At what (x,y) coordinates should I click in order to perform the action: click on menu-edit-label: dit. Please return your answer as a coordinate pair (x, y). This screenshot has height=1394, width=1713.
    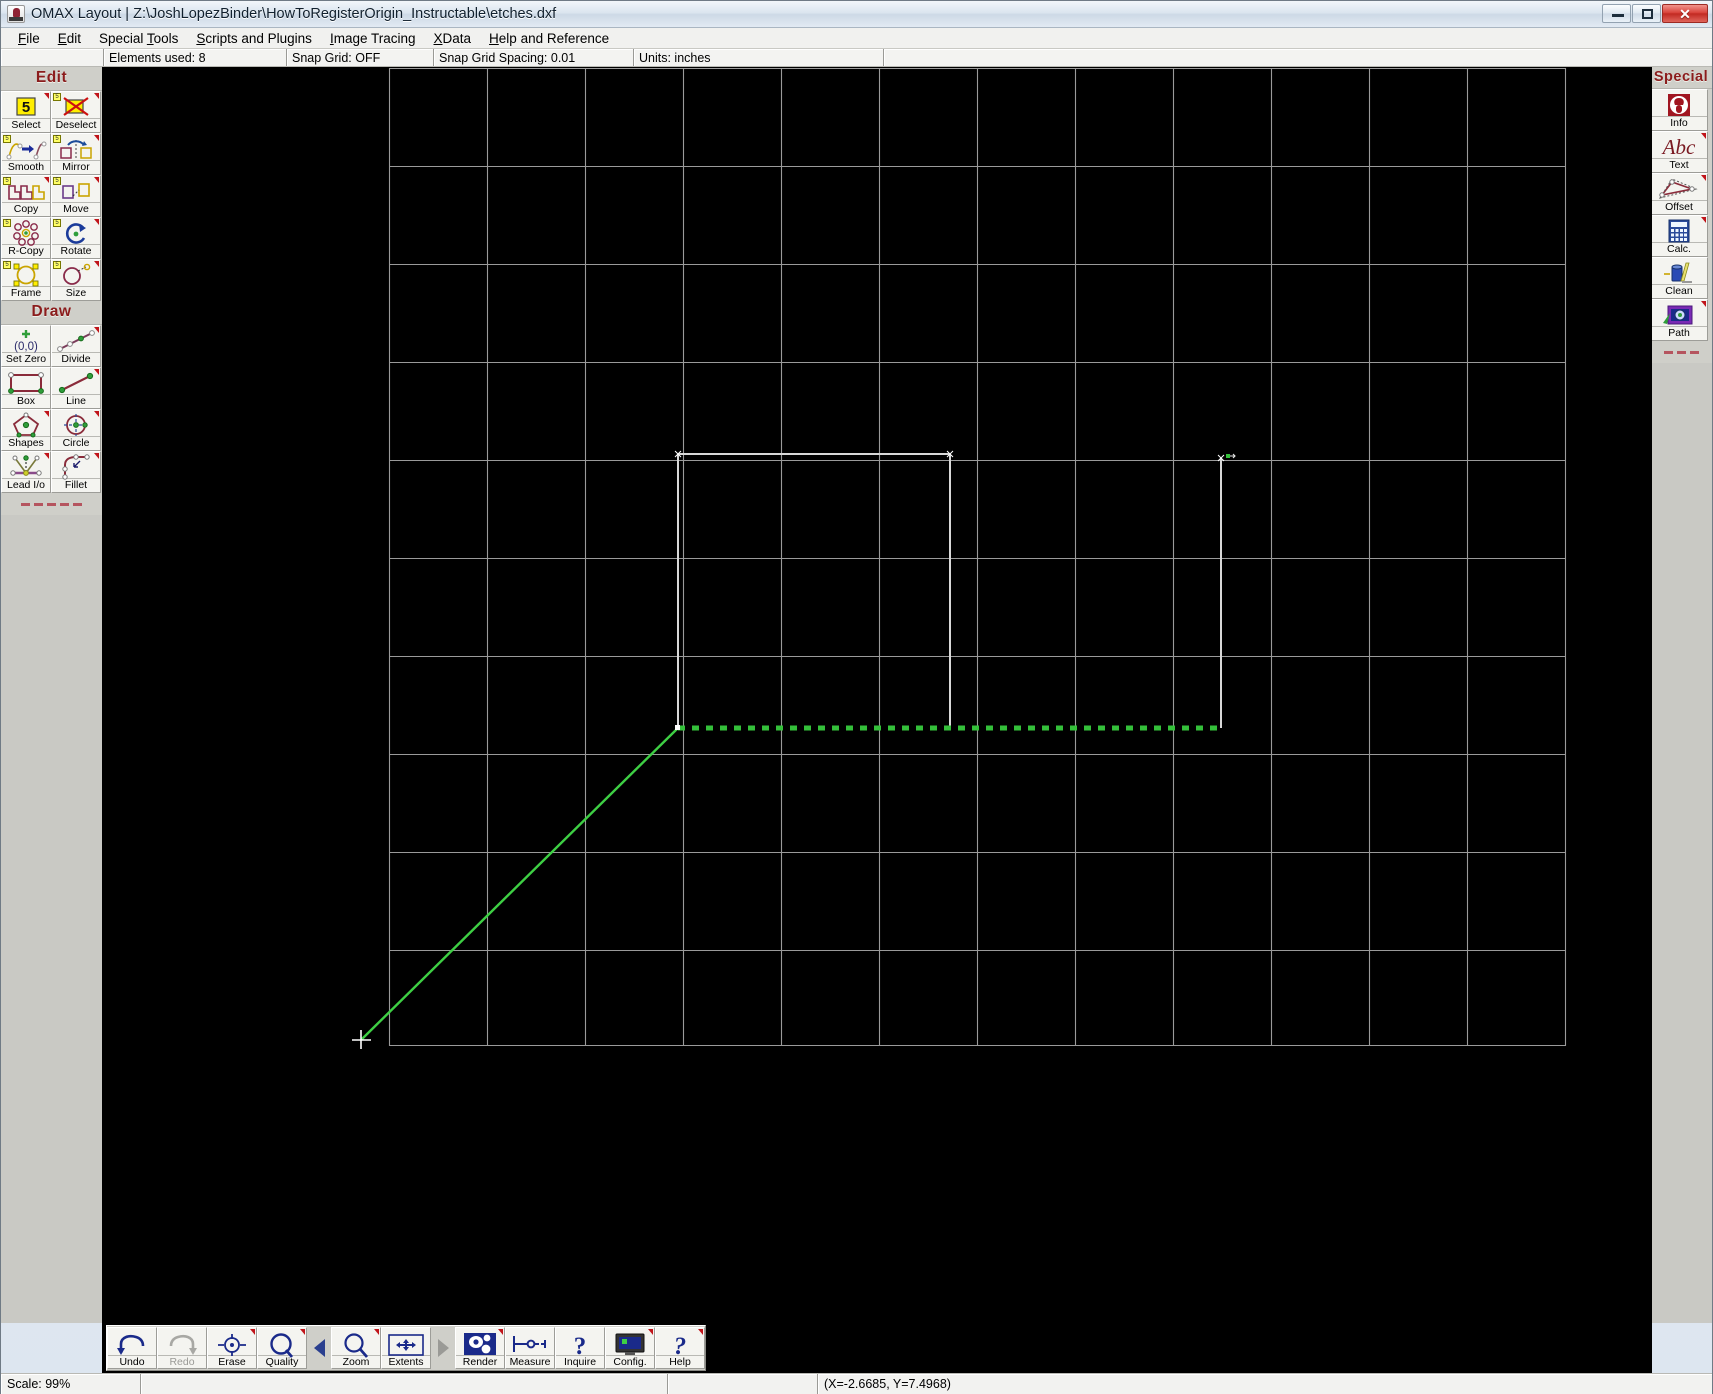
    Looking at the image, I should click on (74, 38).